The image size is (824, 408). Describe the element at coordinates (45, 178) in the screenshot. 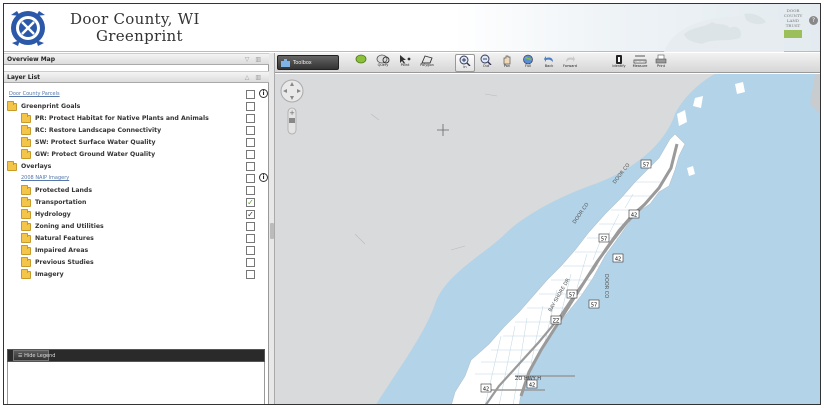

I see `layer-label: 2008 NAIP Imagery` at that location.